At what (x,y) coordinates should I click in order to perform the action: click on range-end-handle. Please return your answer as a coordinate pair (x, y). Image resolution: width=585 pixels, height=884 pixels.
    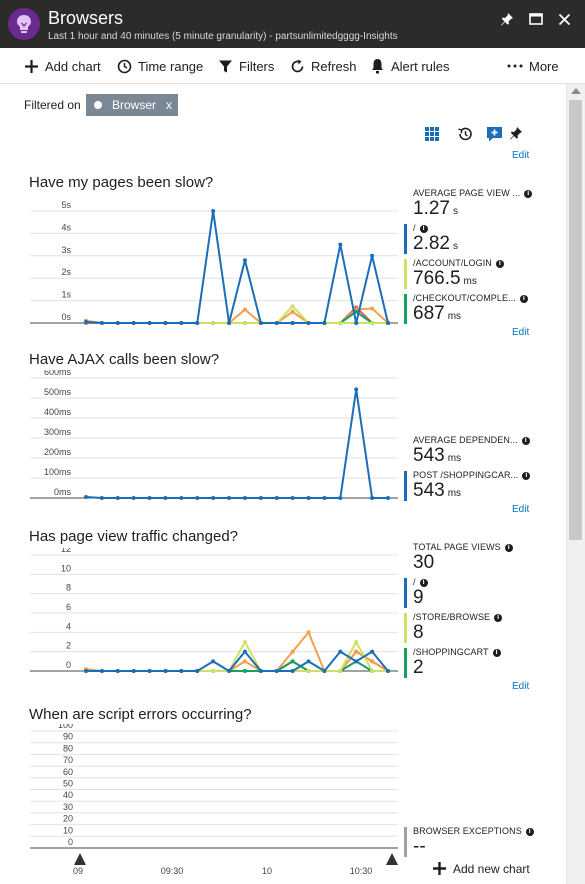
    Looking at the image, I should click on (392, 859).